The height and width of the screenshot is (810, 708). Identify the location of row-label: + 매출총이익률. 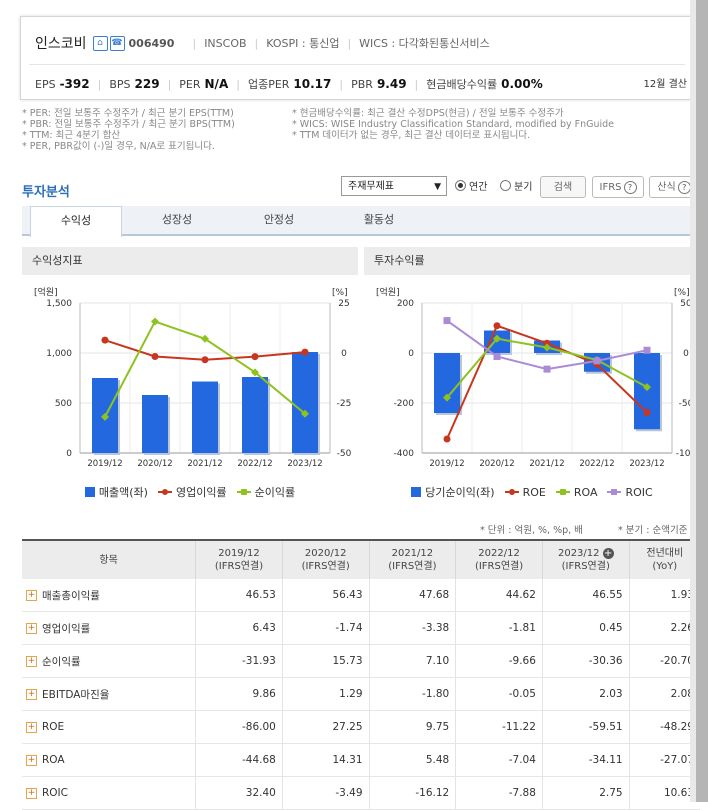
(109, 595).